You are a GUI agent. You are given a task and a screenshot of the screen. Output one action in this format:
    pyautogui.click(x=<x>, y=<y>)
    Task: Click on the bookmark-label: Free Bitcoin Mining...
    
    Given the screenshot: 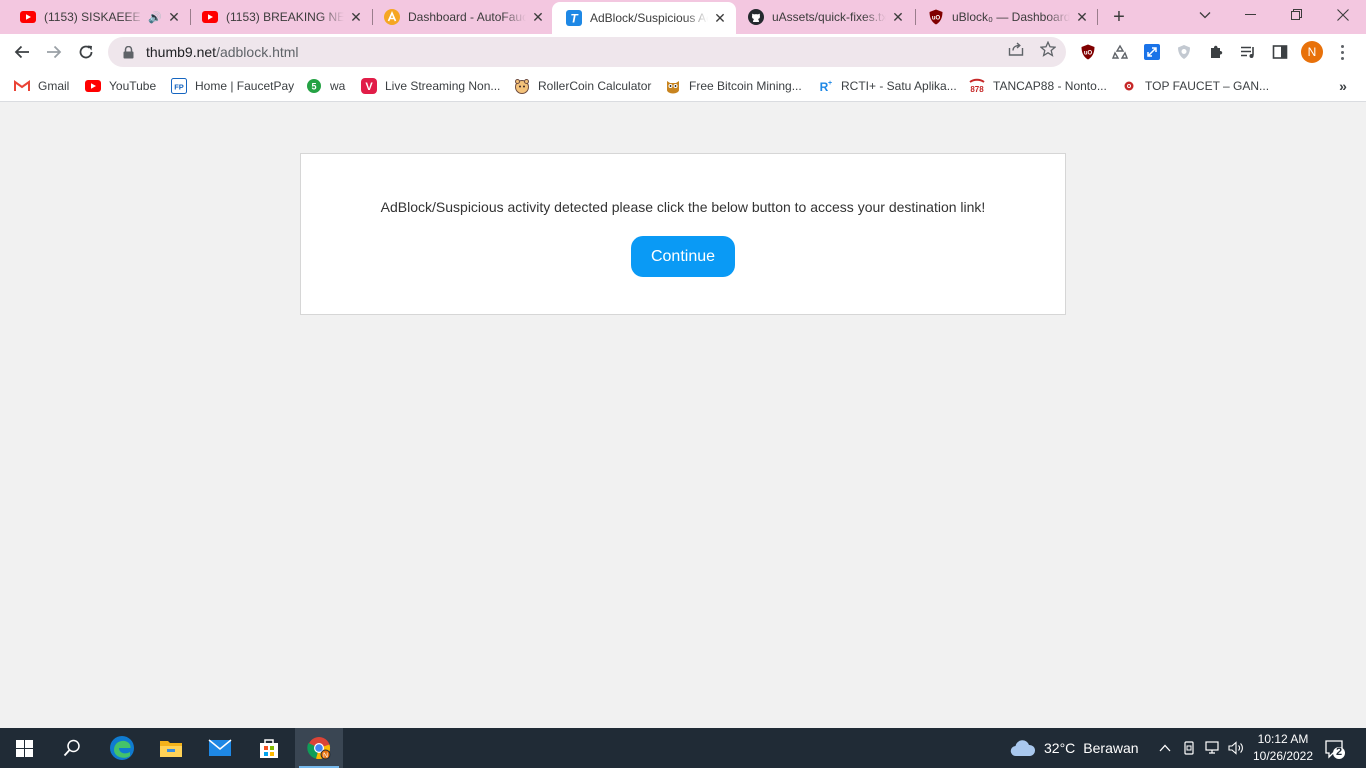 What is the action you would take?
    pyautogui.click(x=745, y=86)
    